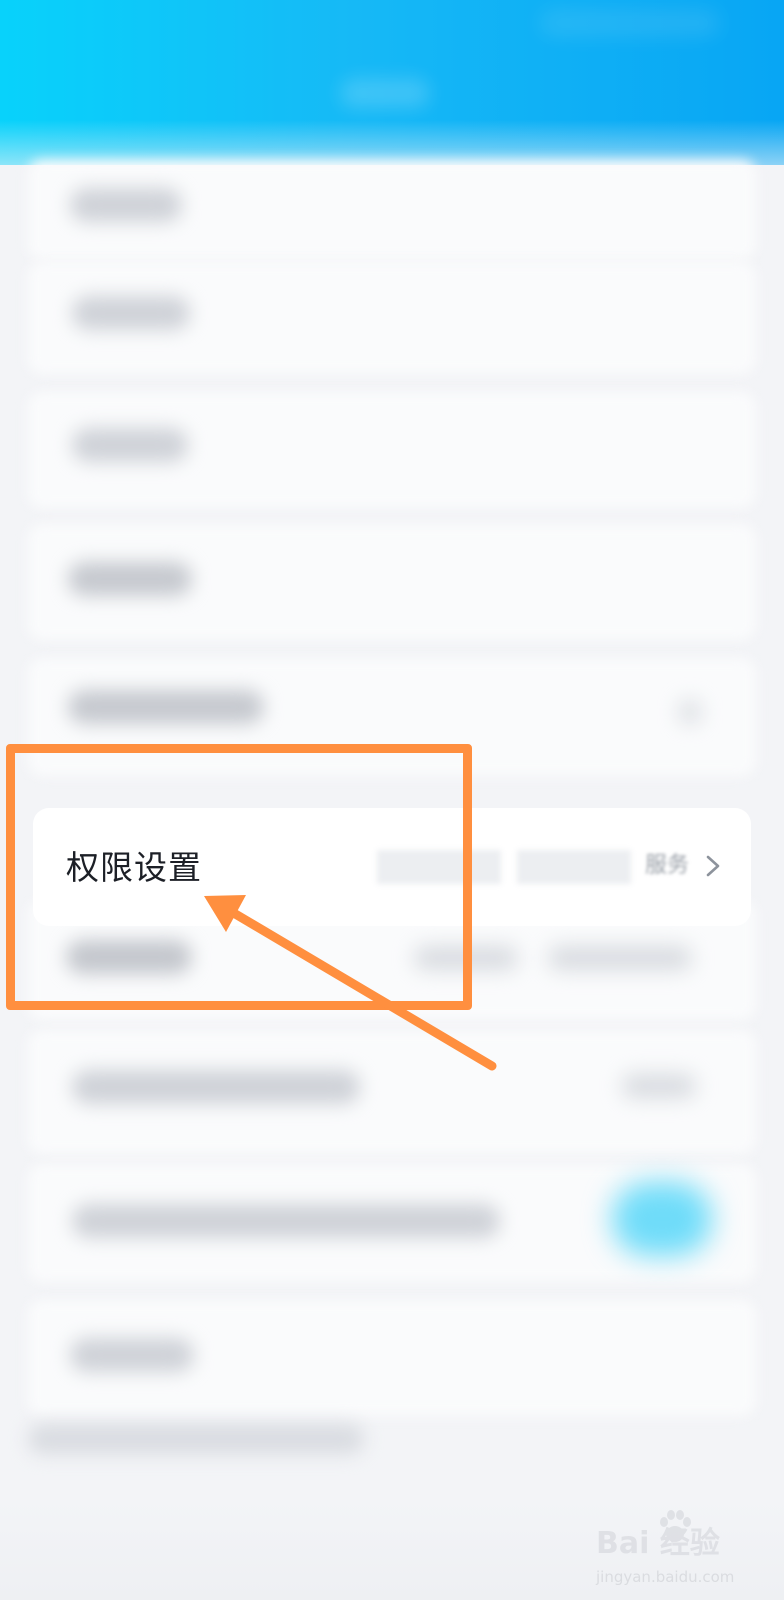  Describe the element at coordinates (667, 865) in the screenshot. I see `permission-value-tail: 服务` at that location.